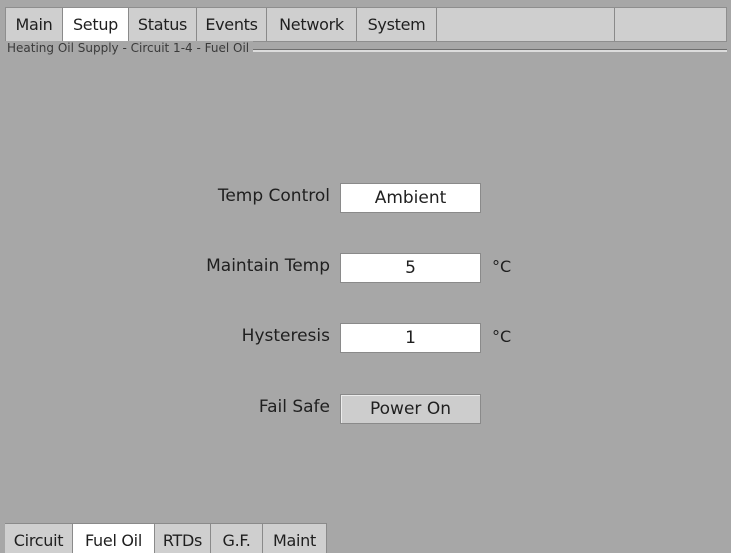 The image size is (731, 553). Describe the element at coordinates (526, 24) in the screenshot. I see `tab-bar-filler` at that location.